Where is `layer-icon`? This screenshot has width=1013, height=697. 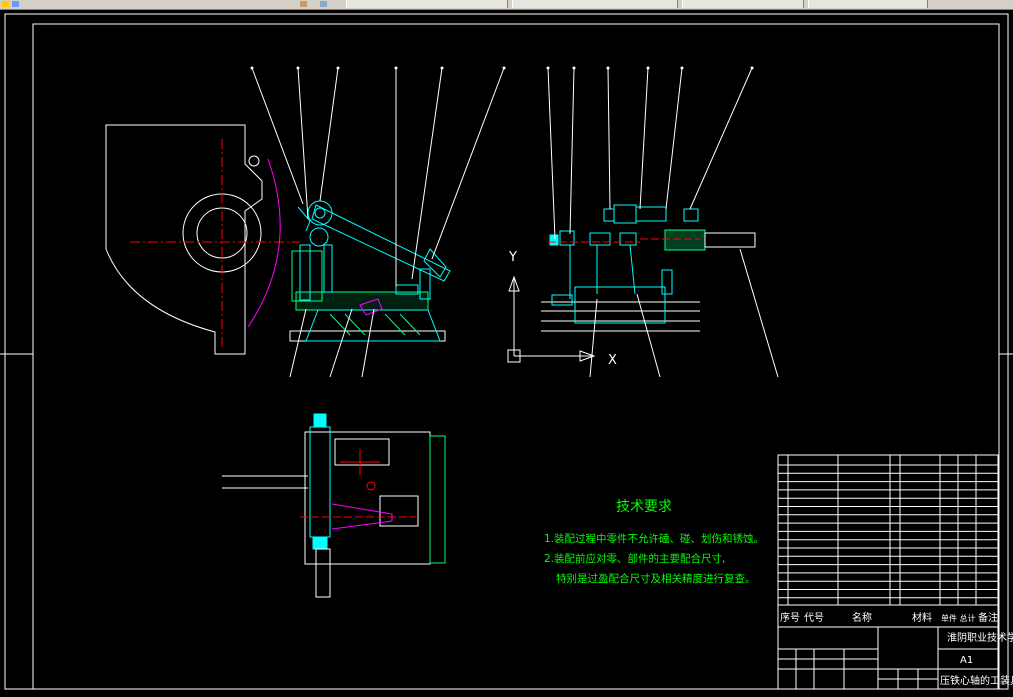 layer-icon is located at coordinates (323, 4).